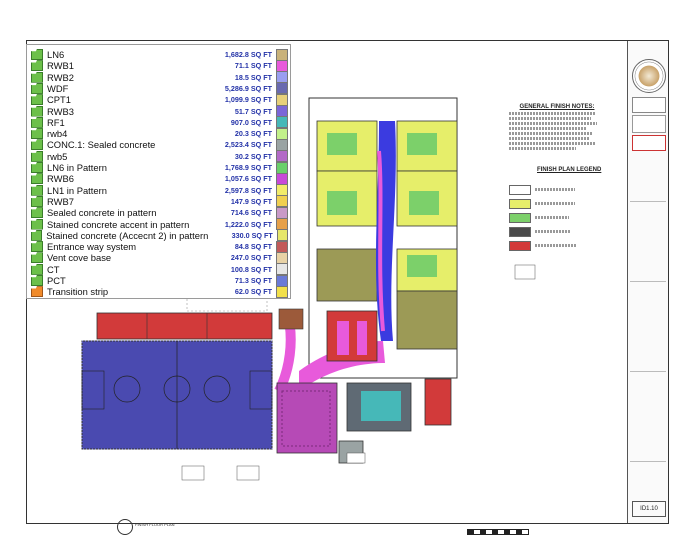 The image size is (680, 544). Describe the element at coordinates (282, 291) in the screenshot. I see `legend-color-swatch` at that location.